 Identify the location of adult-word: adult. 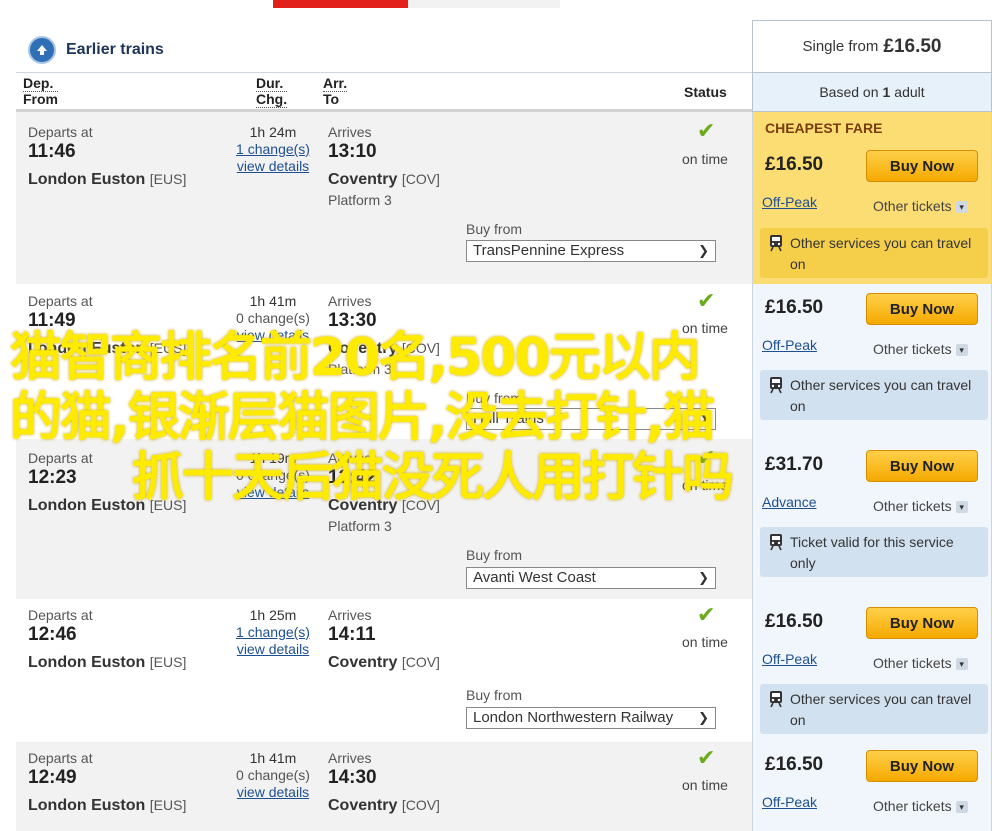
(909, 92).